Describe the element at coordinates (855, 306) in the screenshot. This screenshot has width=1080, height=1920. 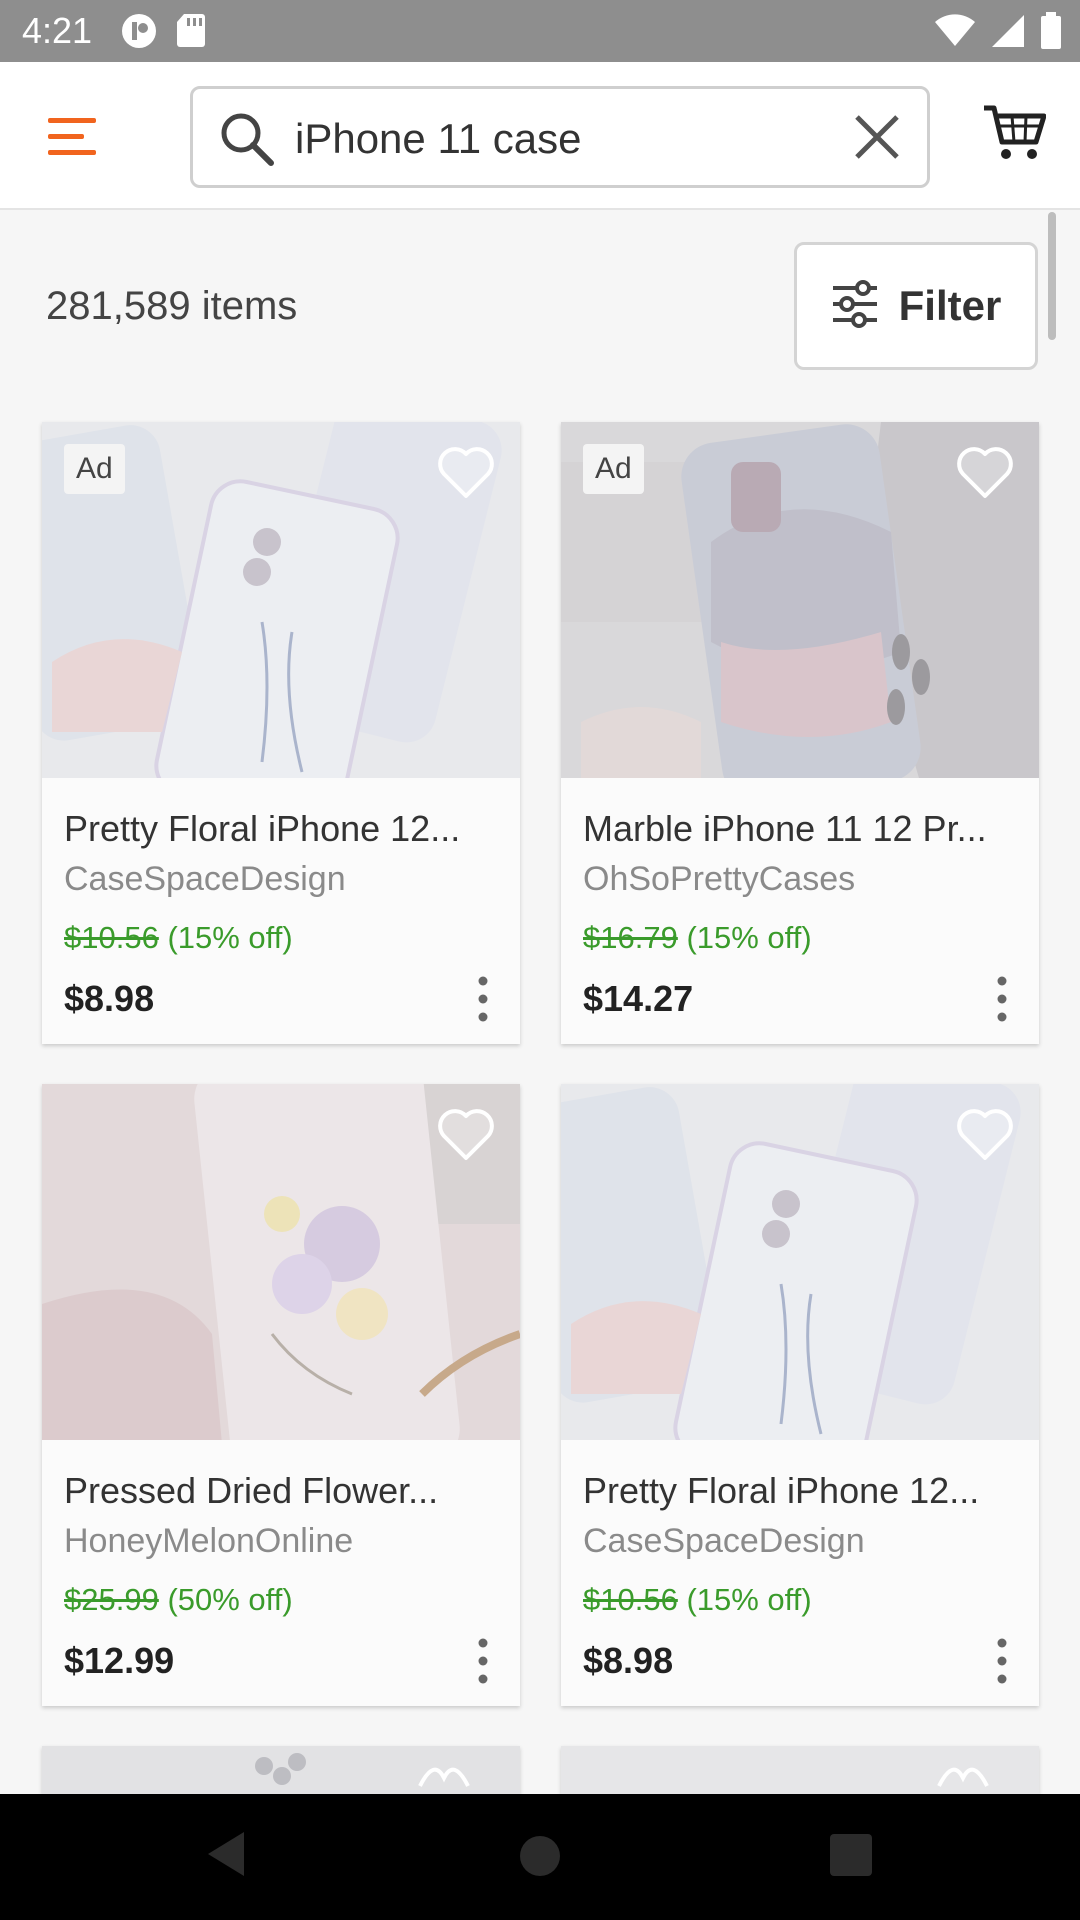
I see `sliders-icon` at that location.